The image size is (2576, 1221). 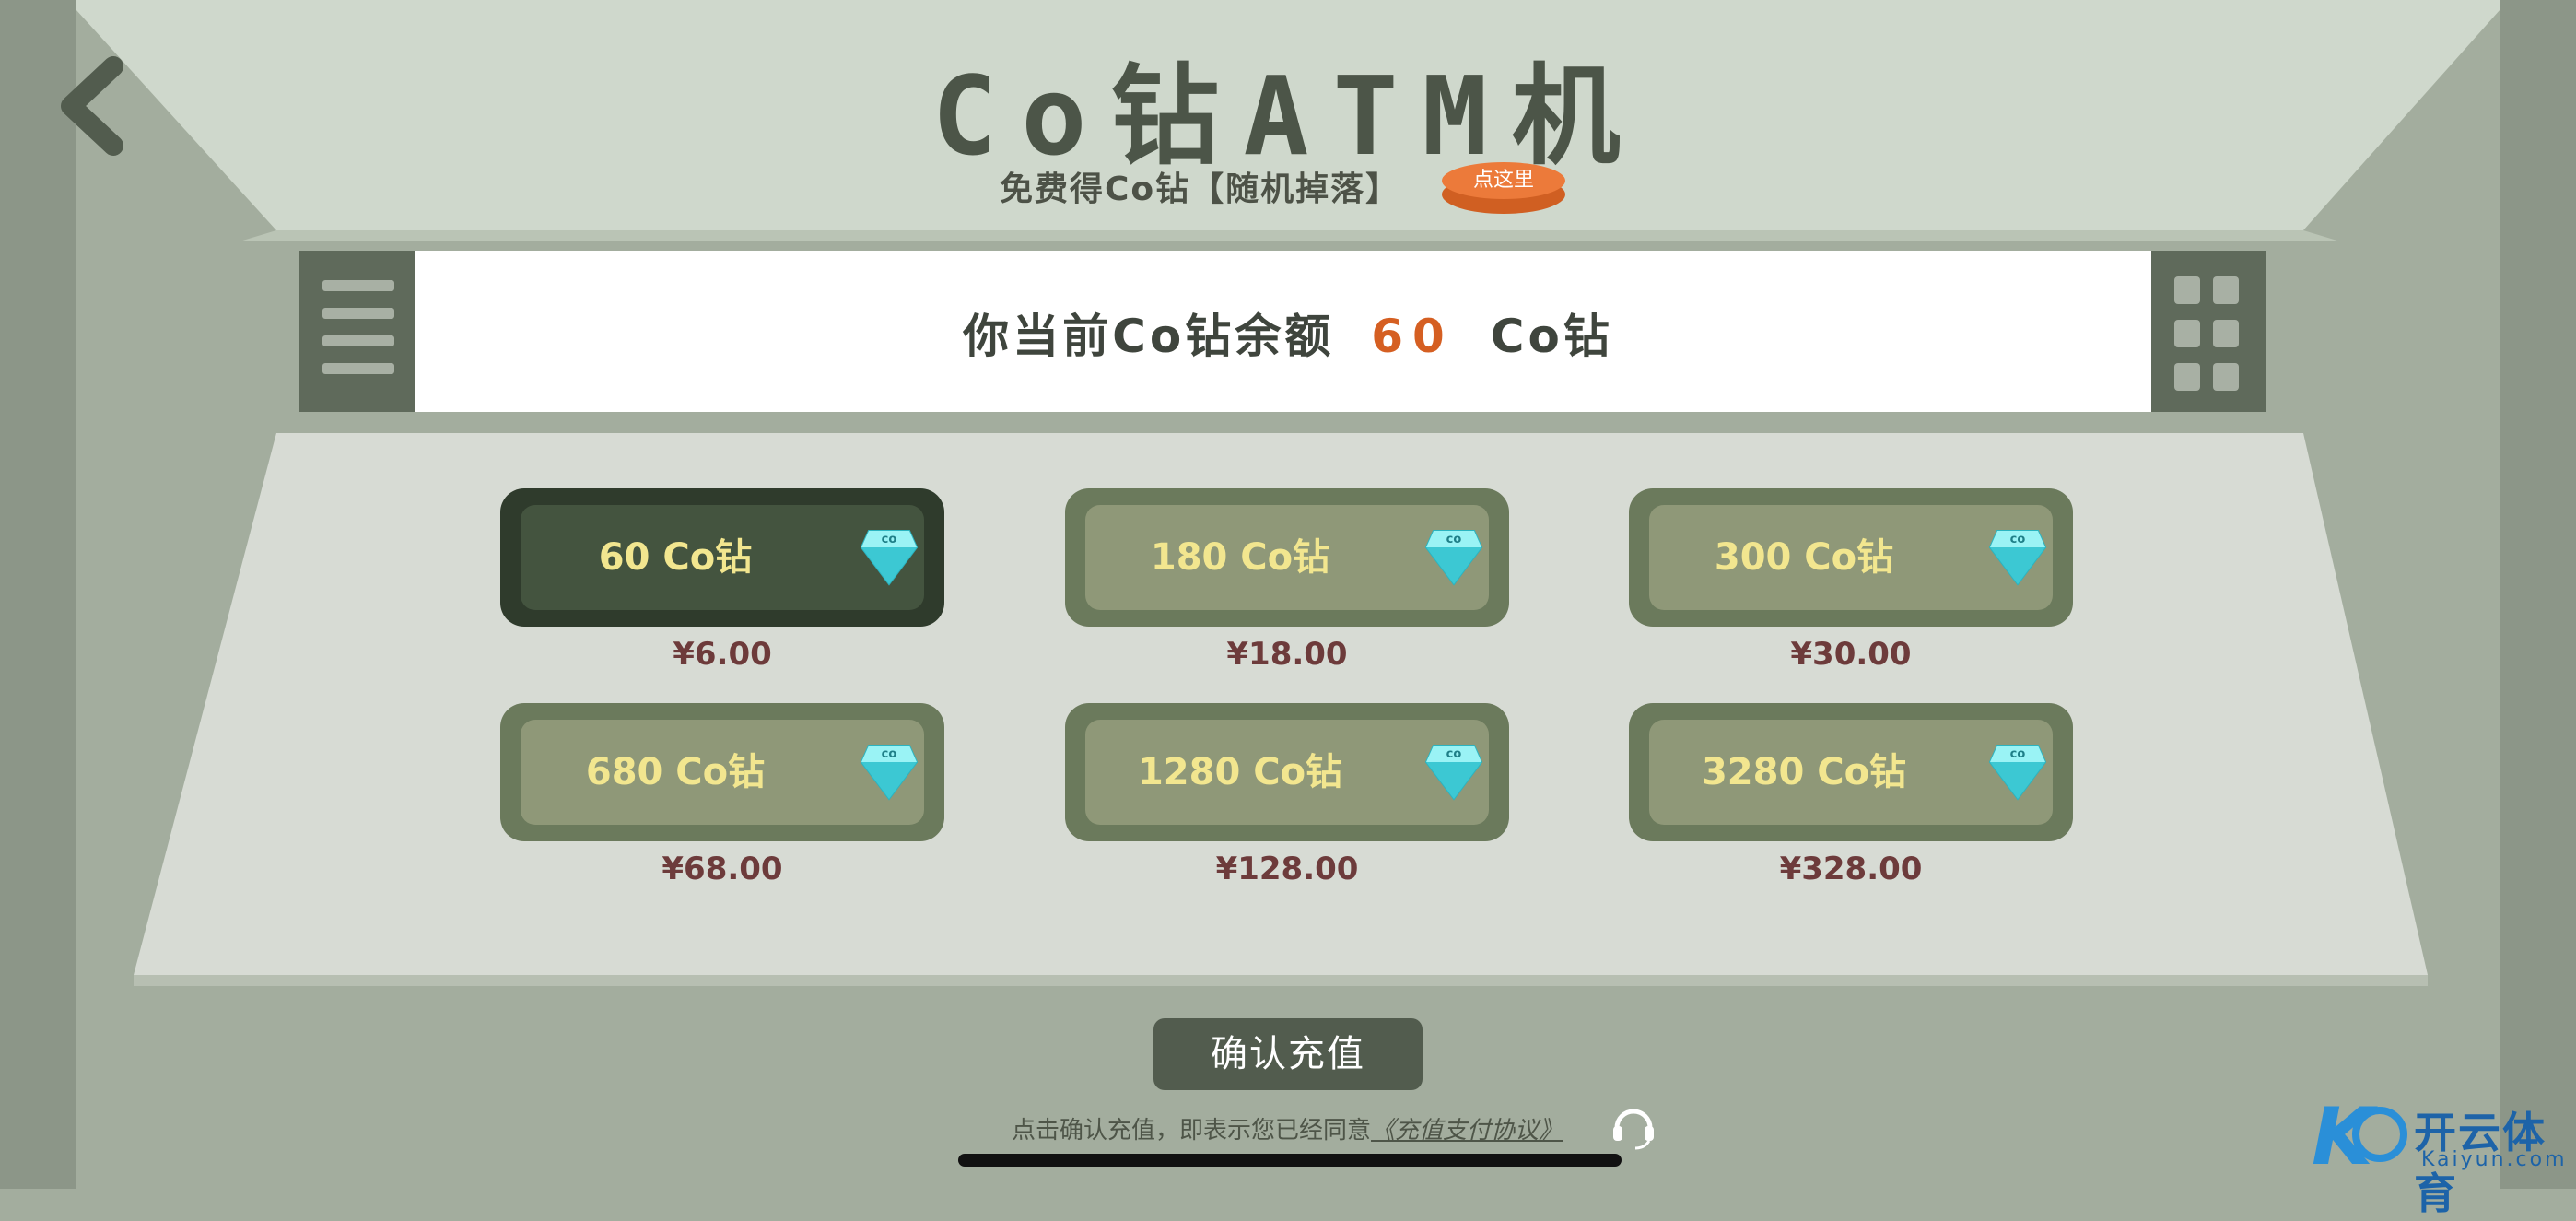 I want to click on agreement-text: 点击确认充值，即表示您已经同意, so click(x=1192, y=1131).